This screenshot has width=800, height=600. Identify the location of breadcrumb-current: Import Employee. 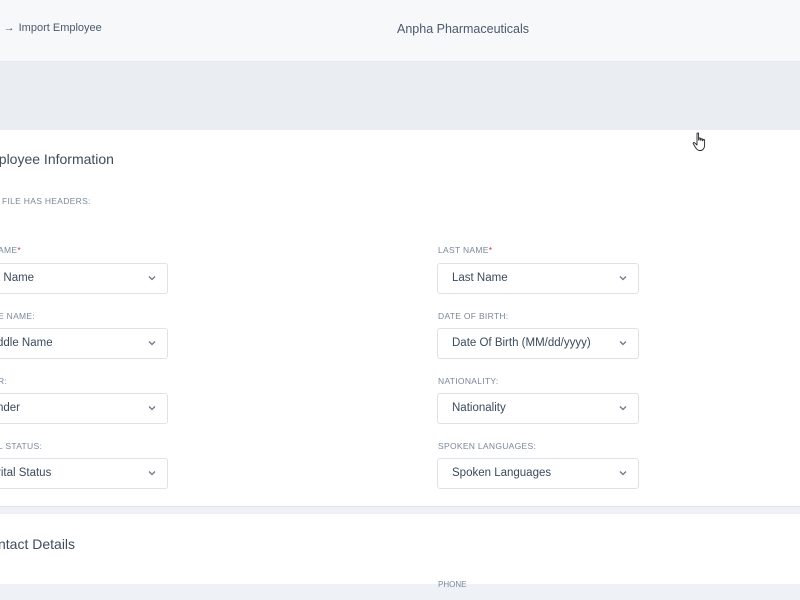
(60, 28).